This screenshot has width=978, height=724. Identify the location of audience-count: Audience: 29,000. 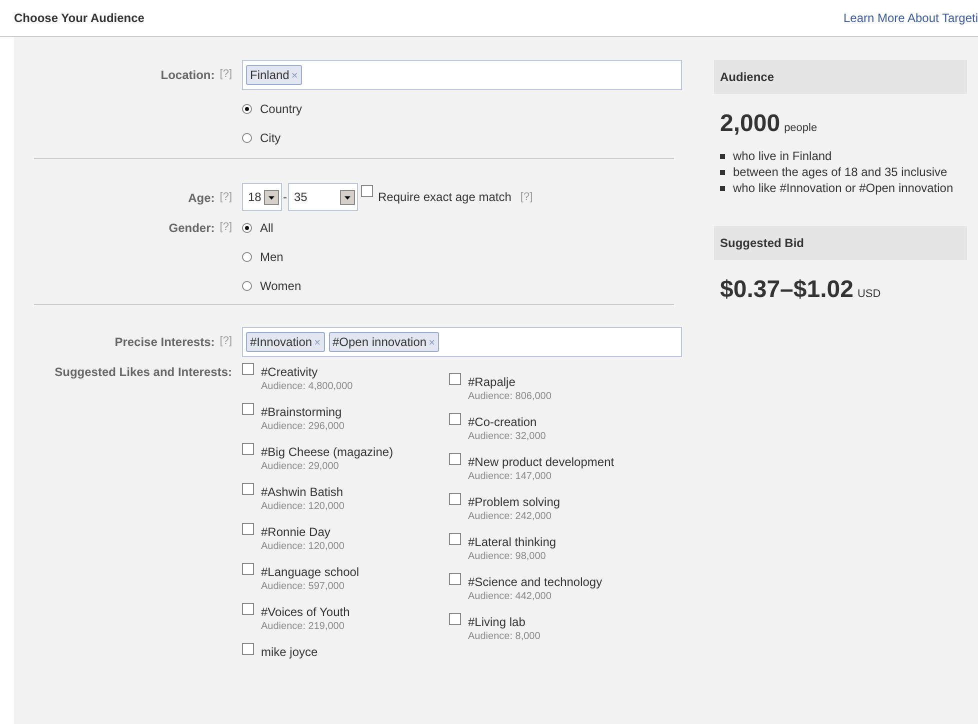
(300, 466).